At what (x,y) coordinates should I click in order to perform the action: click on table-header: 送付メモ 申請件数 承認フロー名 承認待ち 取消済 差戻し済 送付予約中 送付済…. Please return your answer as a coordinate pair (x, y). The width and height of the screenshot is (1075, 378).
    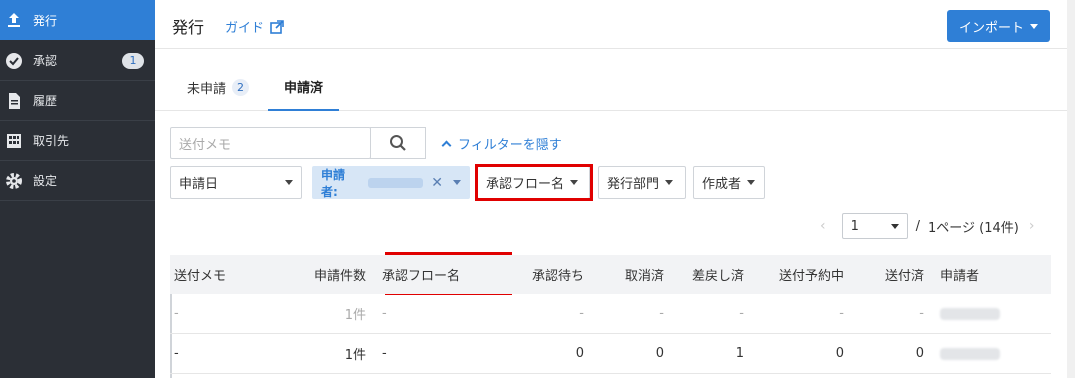
    Looking at the image, I should click on (610, 274).